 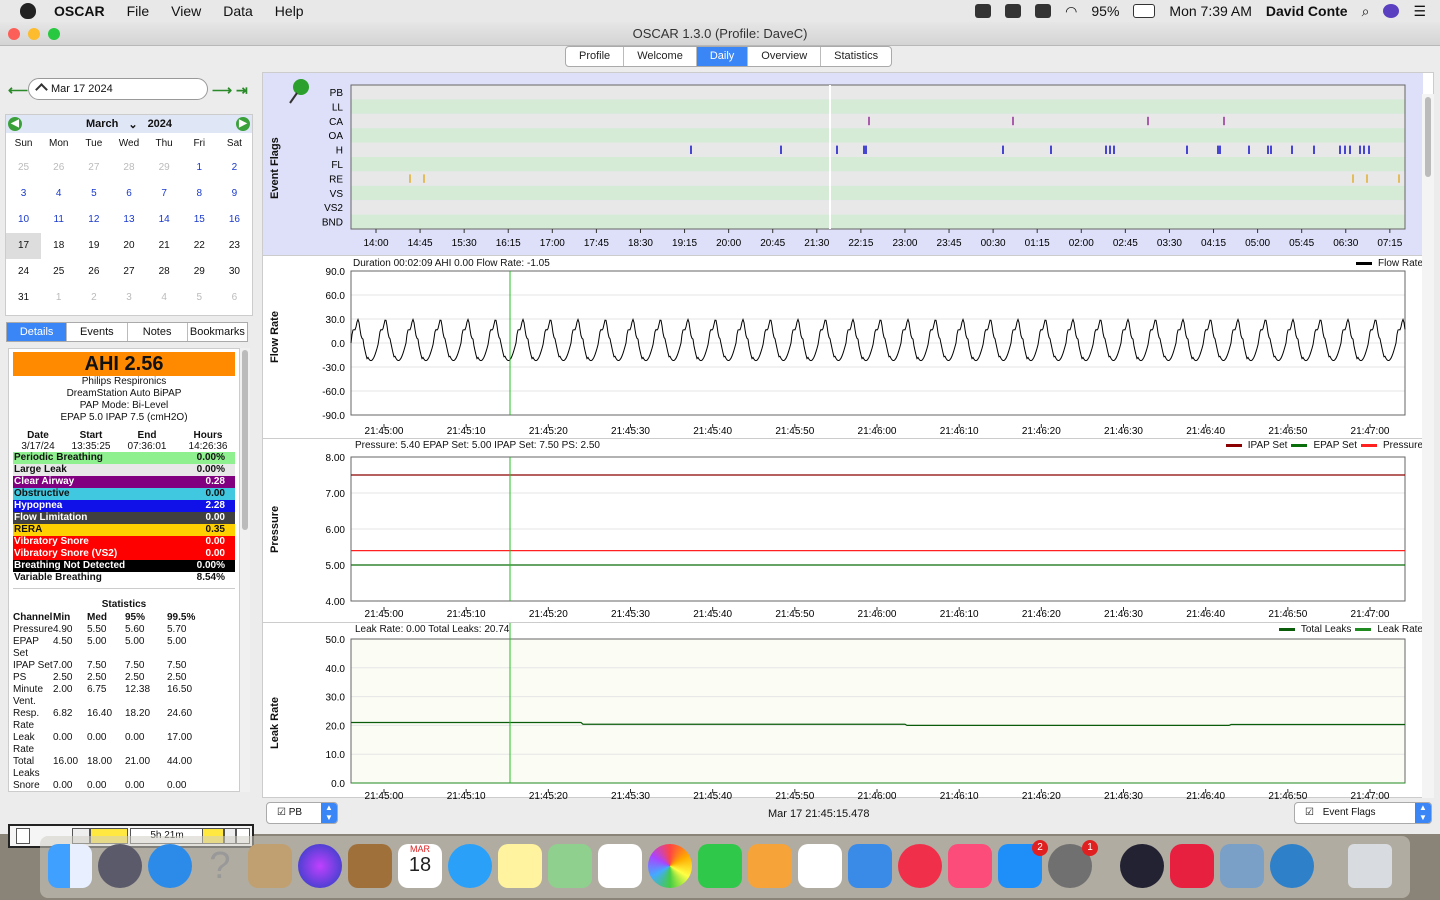 I want to click on calendar-day: 26, so click(x=93, y=272).